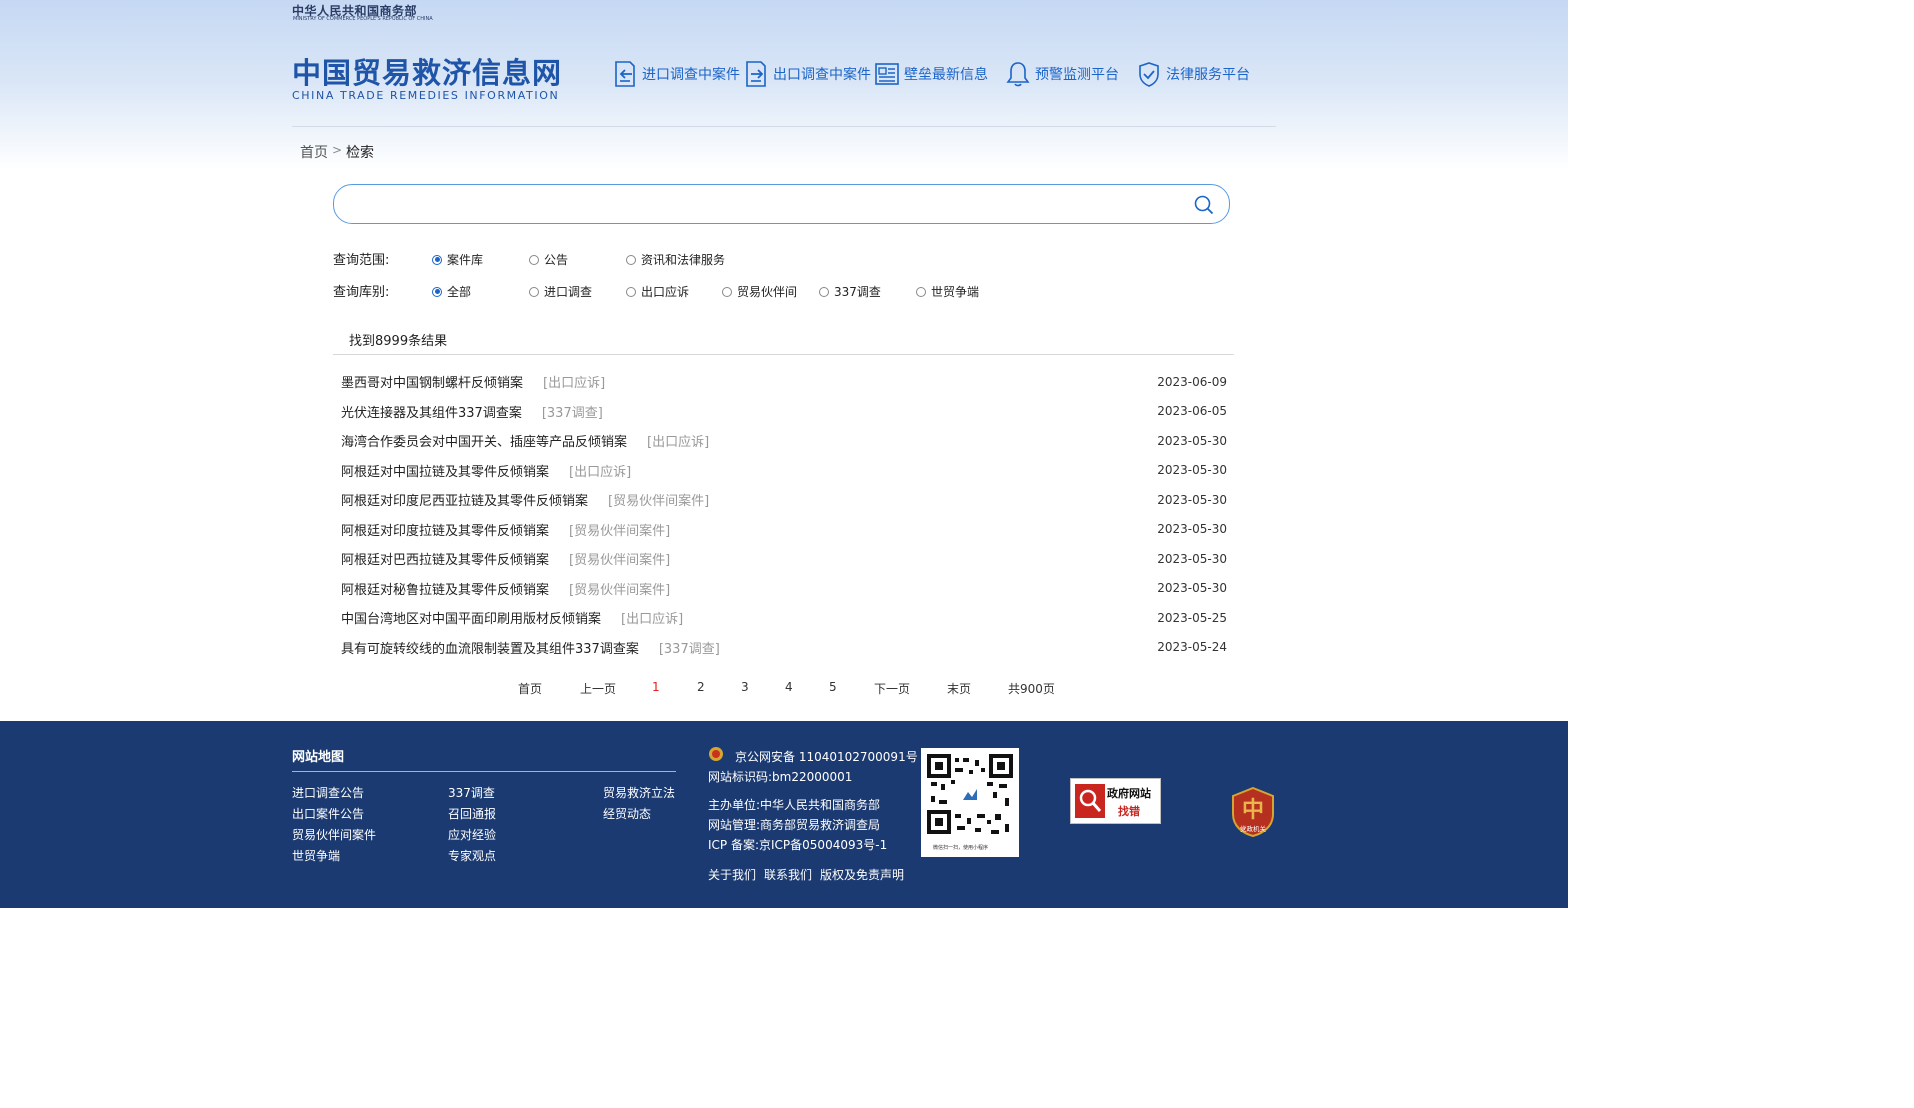  Describe the element at coordinates (807, 74) in the screenshot. I see `nav-export-cases: 出口调查中案件` at that location.